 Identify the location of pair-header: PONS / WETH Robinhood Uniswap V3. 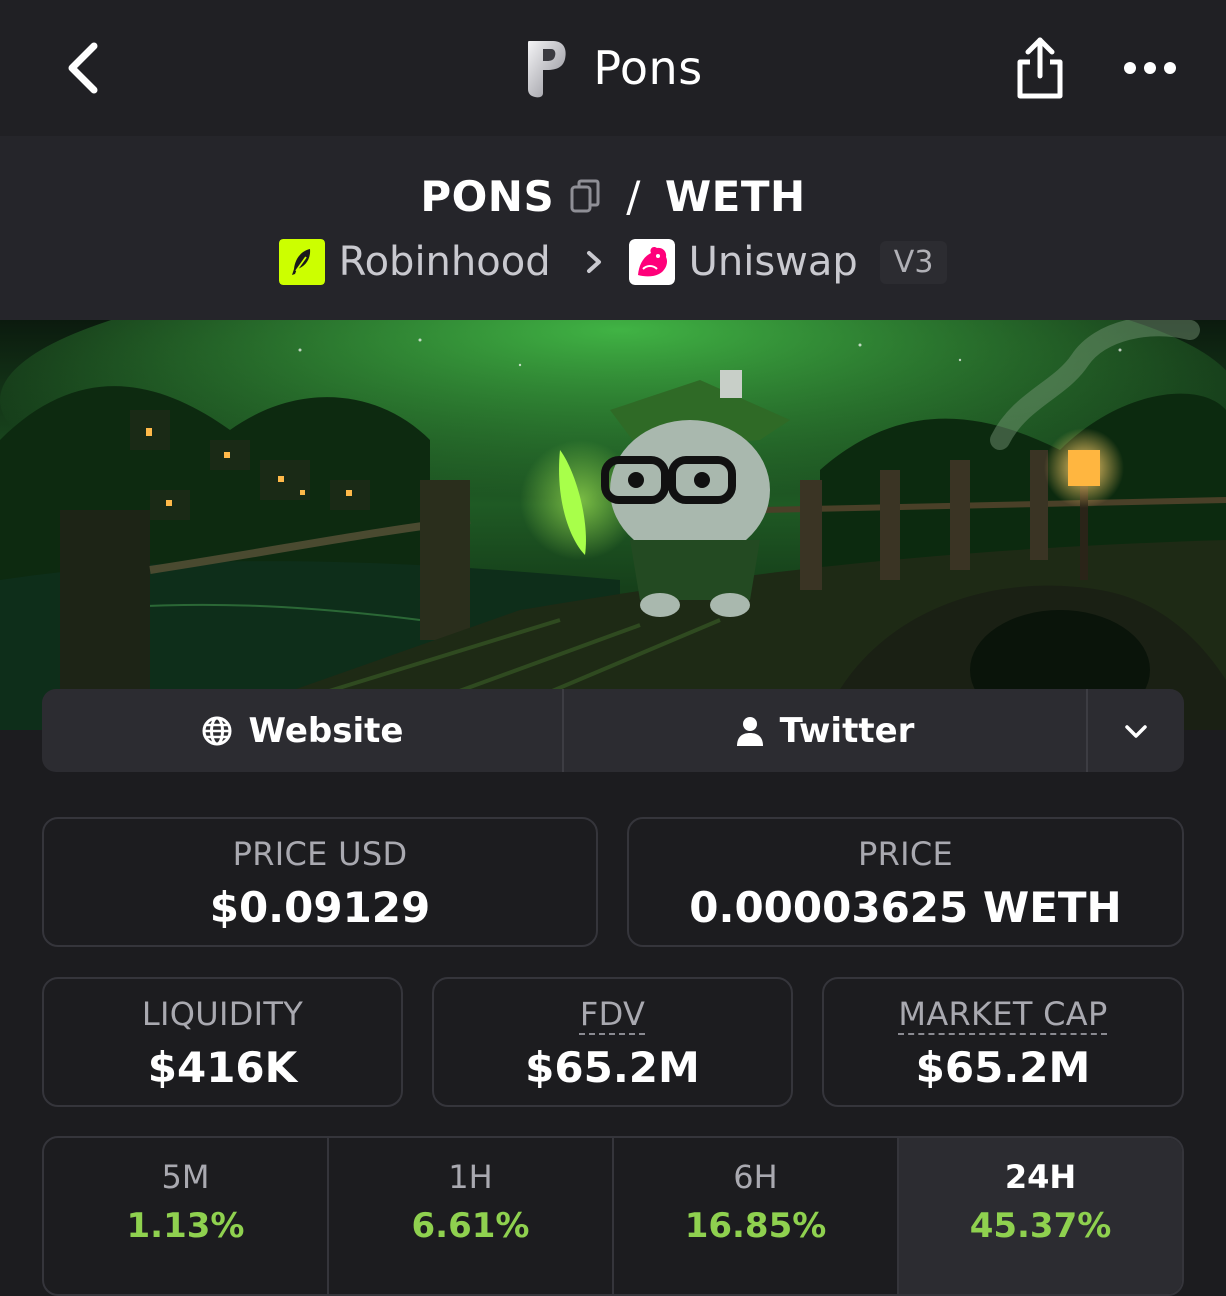
(613, 228).